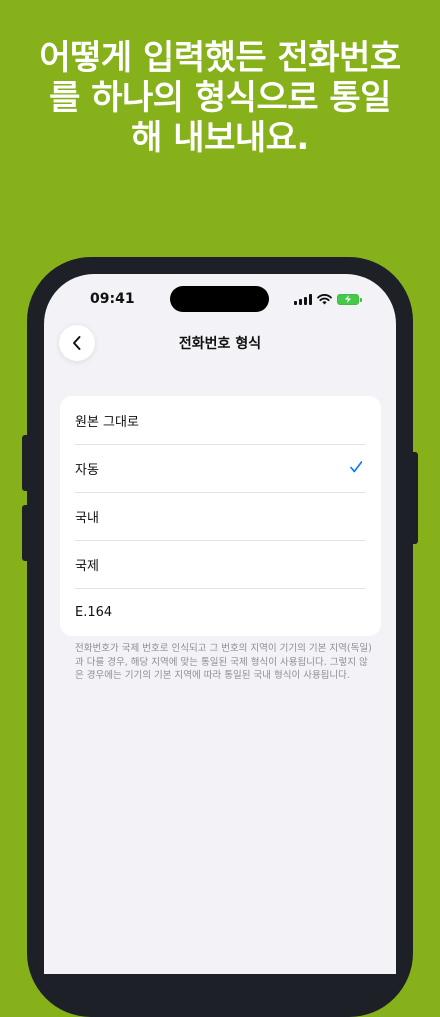 This screenshot has width=440, height=1017. I want to click on headline: 어떻게 입력했든 전화번호 를 하나의 형식으로 통일 해 내보내요., so click(220, 98).